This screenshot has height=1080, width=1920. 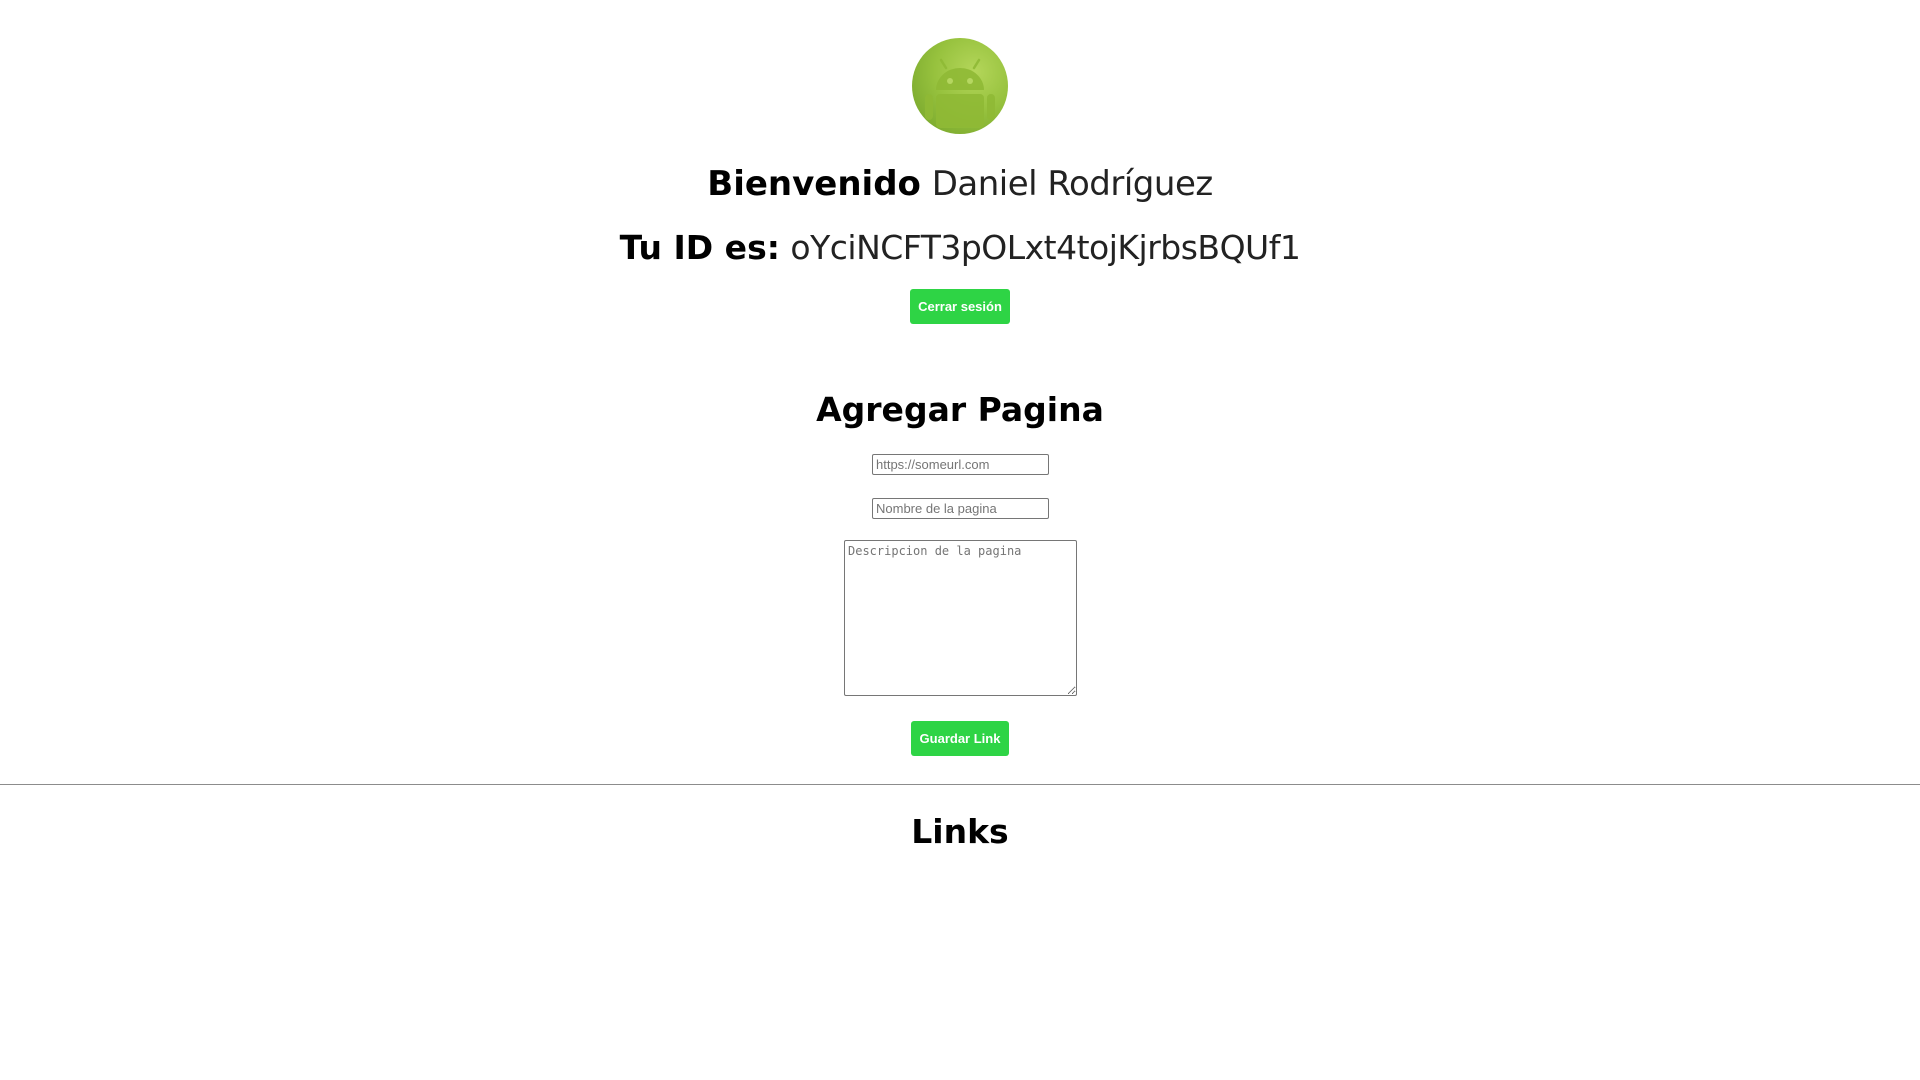 What do you see at coordinates (1072, 184) in the screenshot?
I see `user-name: Daniel Rodríguez` at bounding box center [1072, 184].